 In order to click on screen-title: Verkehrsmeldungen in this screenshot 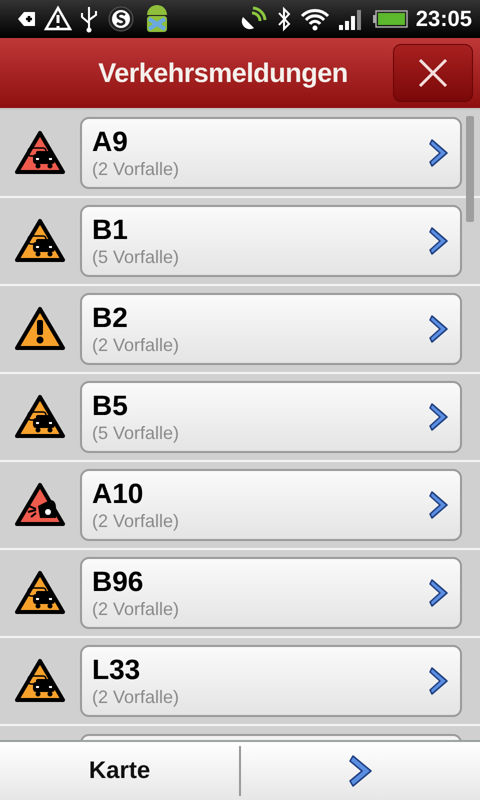, I will do `click(223, 73)`.